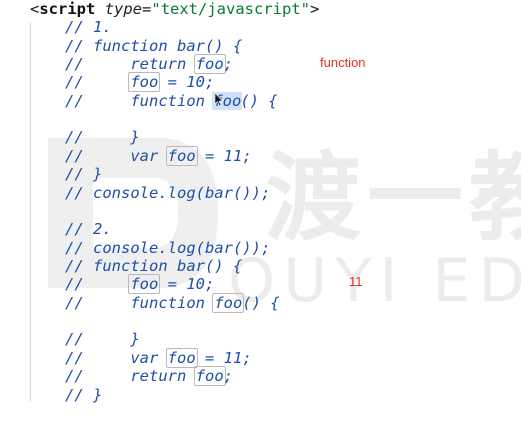  Describe the element at coordinates (356, 281) in the screenshot. I see `annotation-note: 11` at that location.